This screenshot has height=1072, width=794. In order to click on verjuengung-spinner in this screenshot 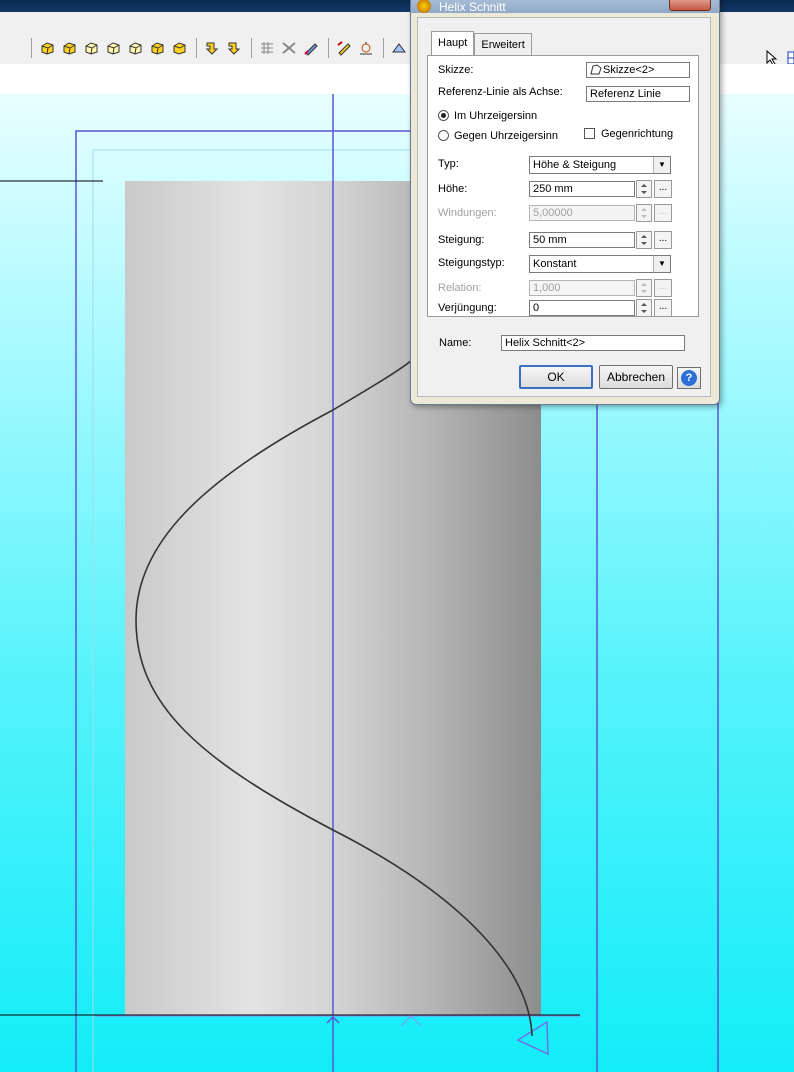, I will do `click(644, 308)`.